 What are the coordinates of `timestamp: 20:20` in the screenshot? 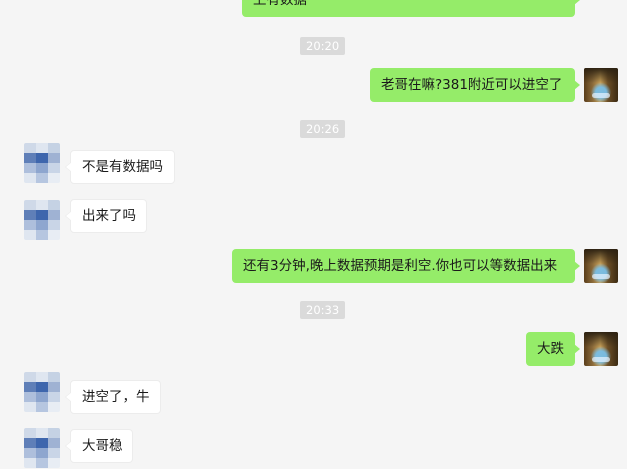 It's located at (323, 46).